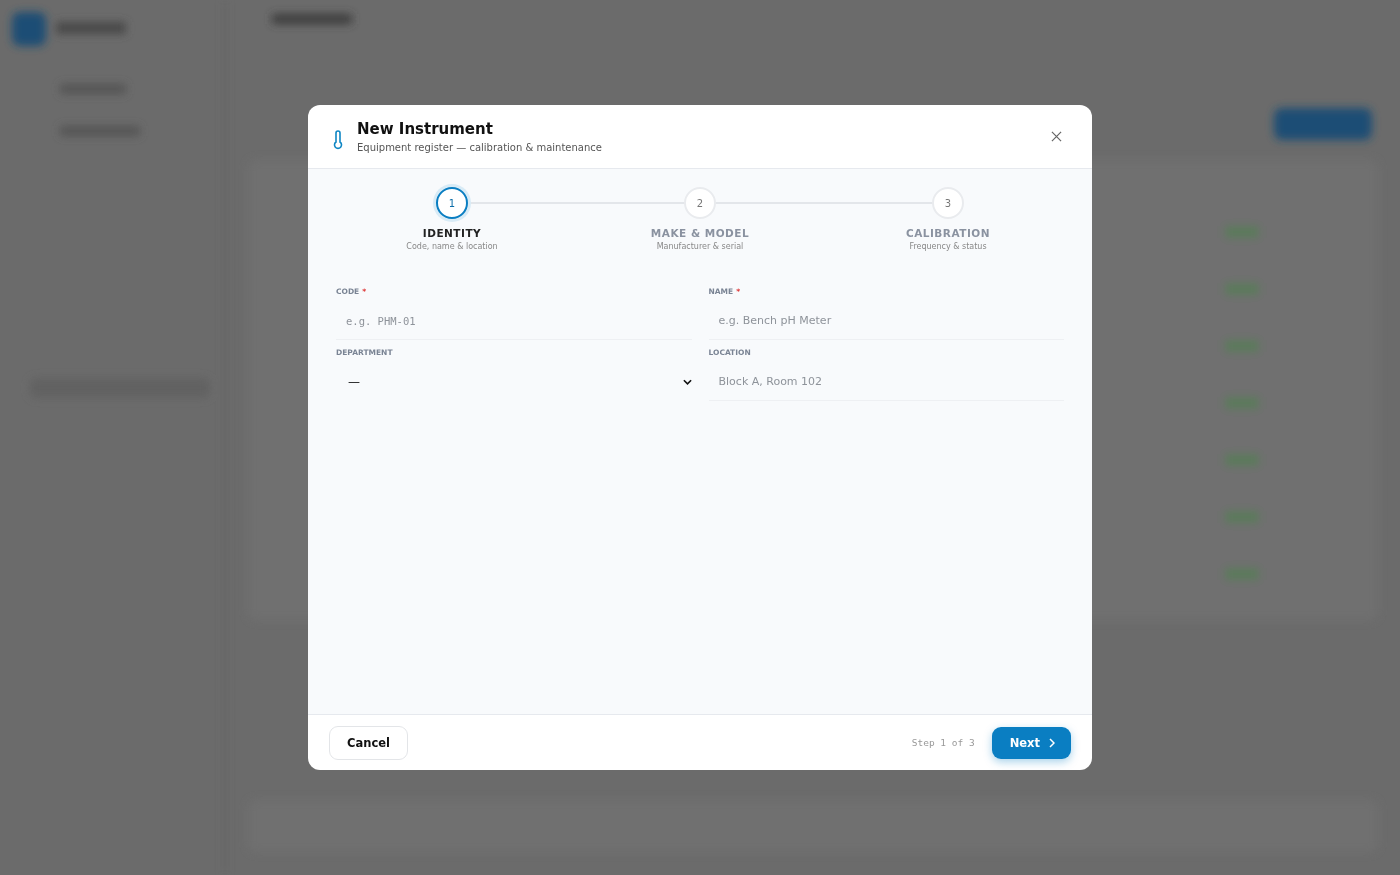 The width and height of the screenshot is (1400, 875). Describe the element at coordinates (1056, 136) in the screenshot. I see `close-icon` at that location.